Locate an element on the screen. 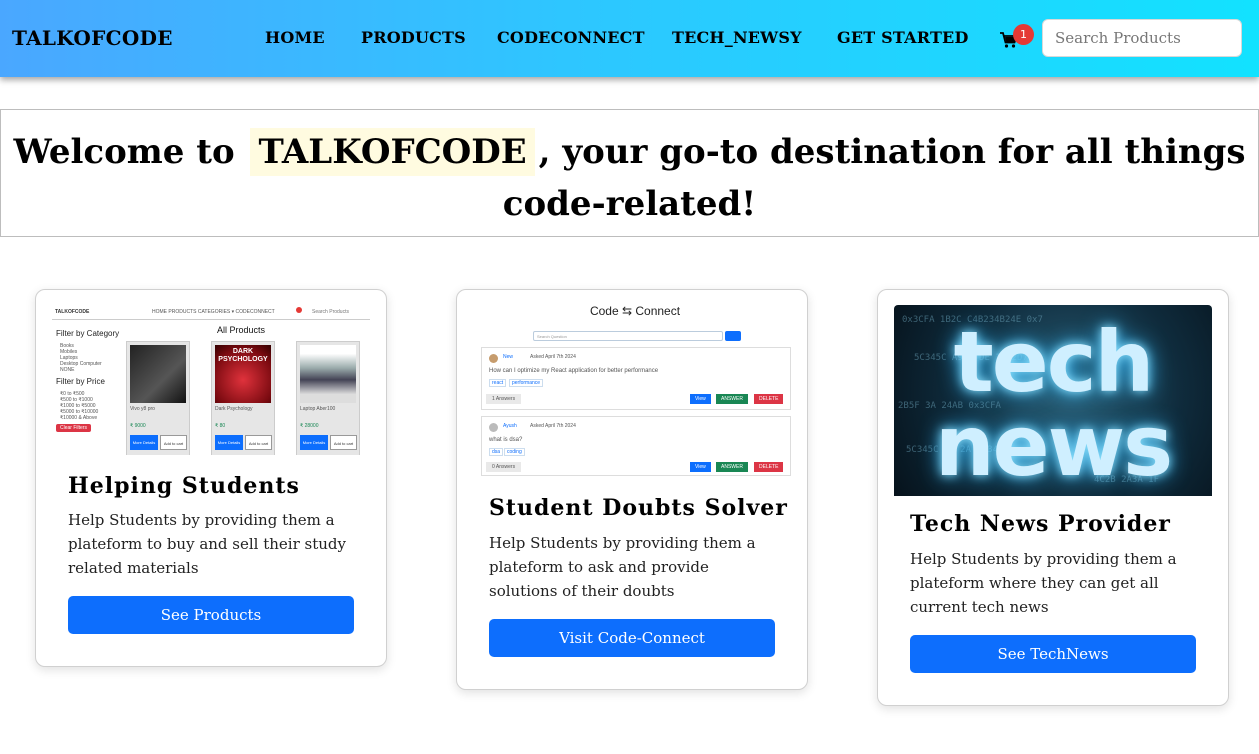  visit-code-connect-button: Visit Code-Connect is located at coordinates (632, 638).